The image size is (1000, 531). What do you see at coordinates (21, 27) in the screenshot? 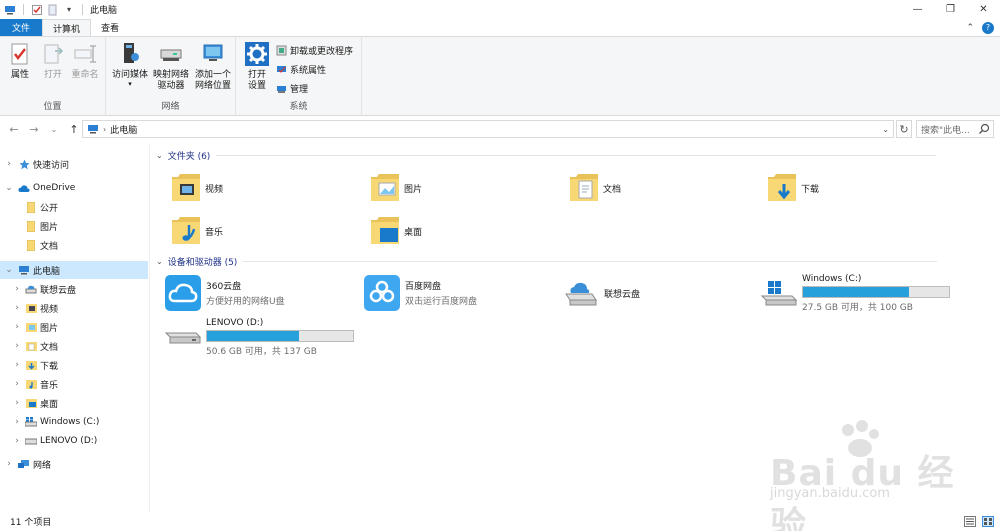
I see `tab-file: 文件` at bounding box center [21, 27].